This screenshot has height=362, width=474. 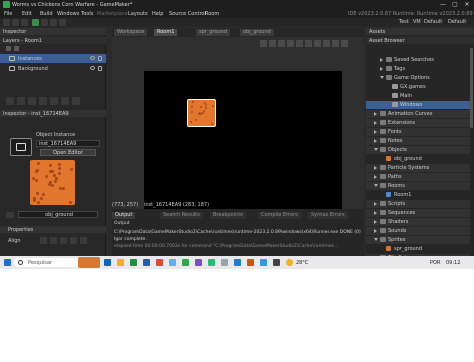 I want to click on save-icon, so click(x=24, y=22).